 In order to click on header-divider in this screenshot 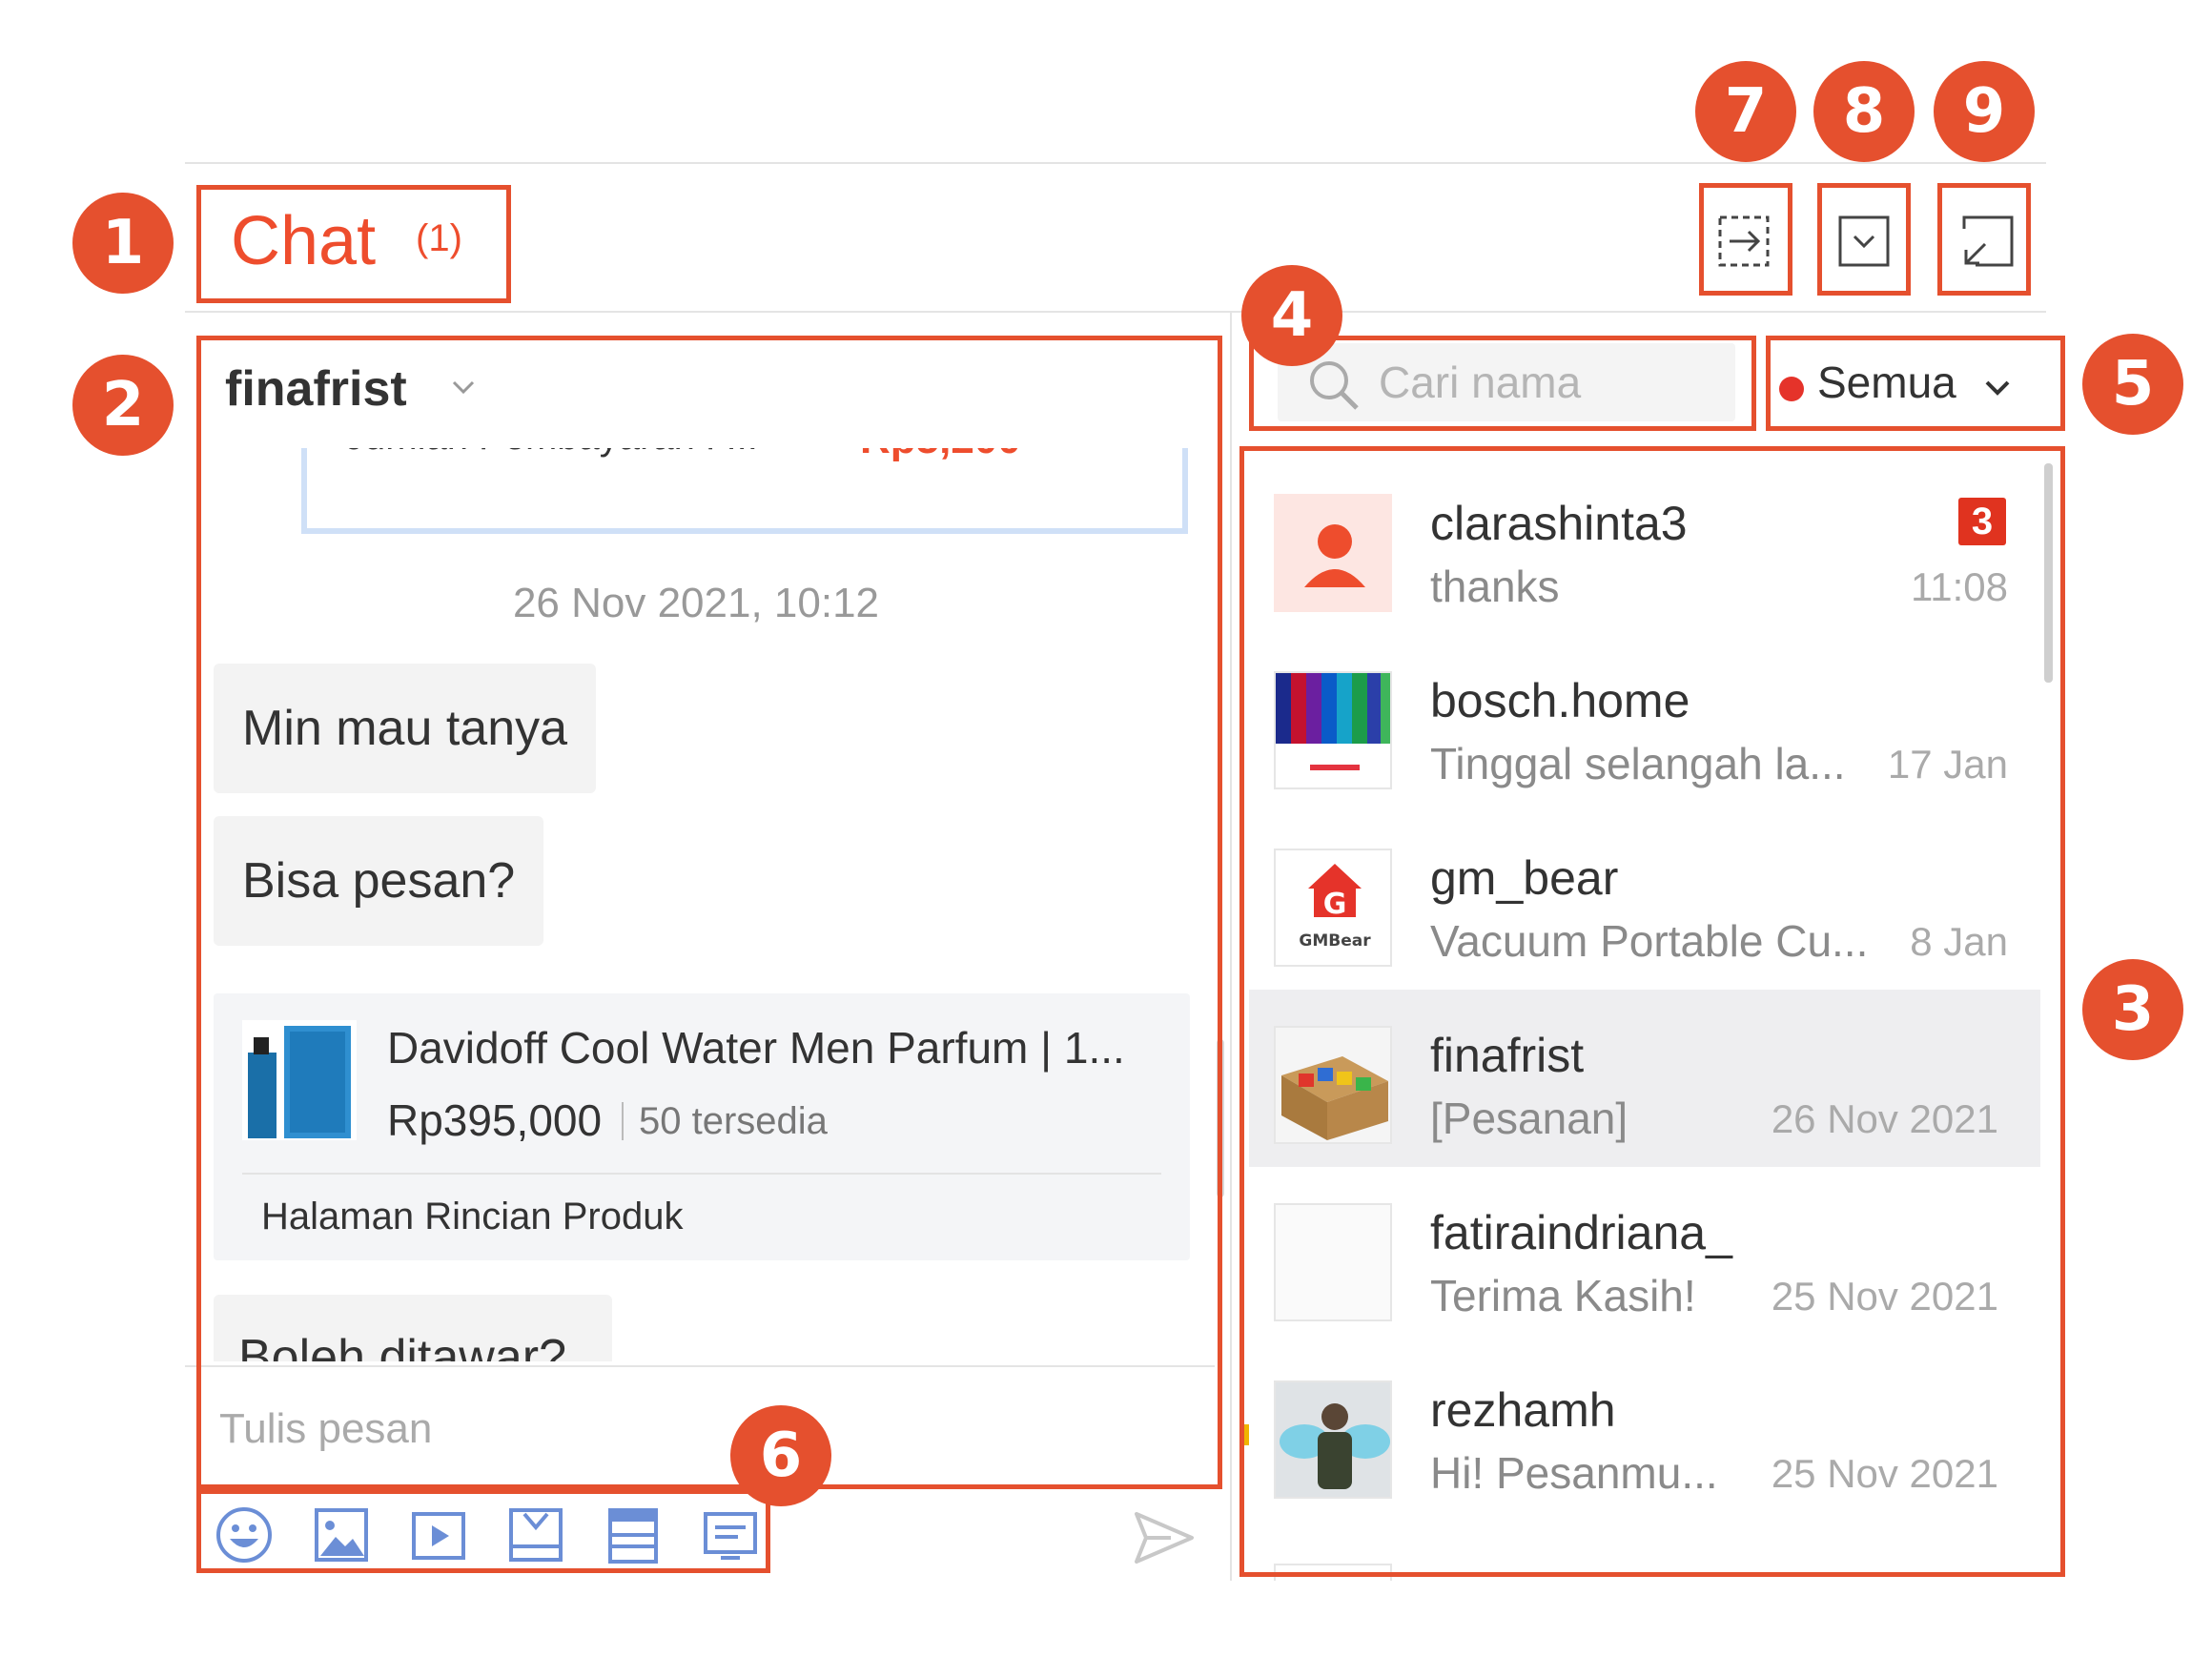, I will do `click(1115, 312)`.